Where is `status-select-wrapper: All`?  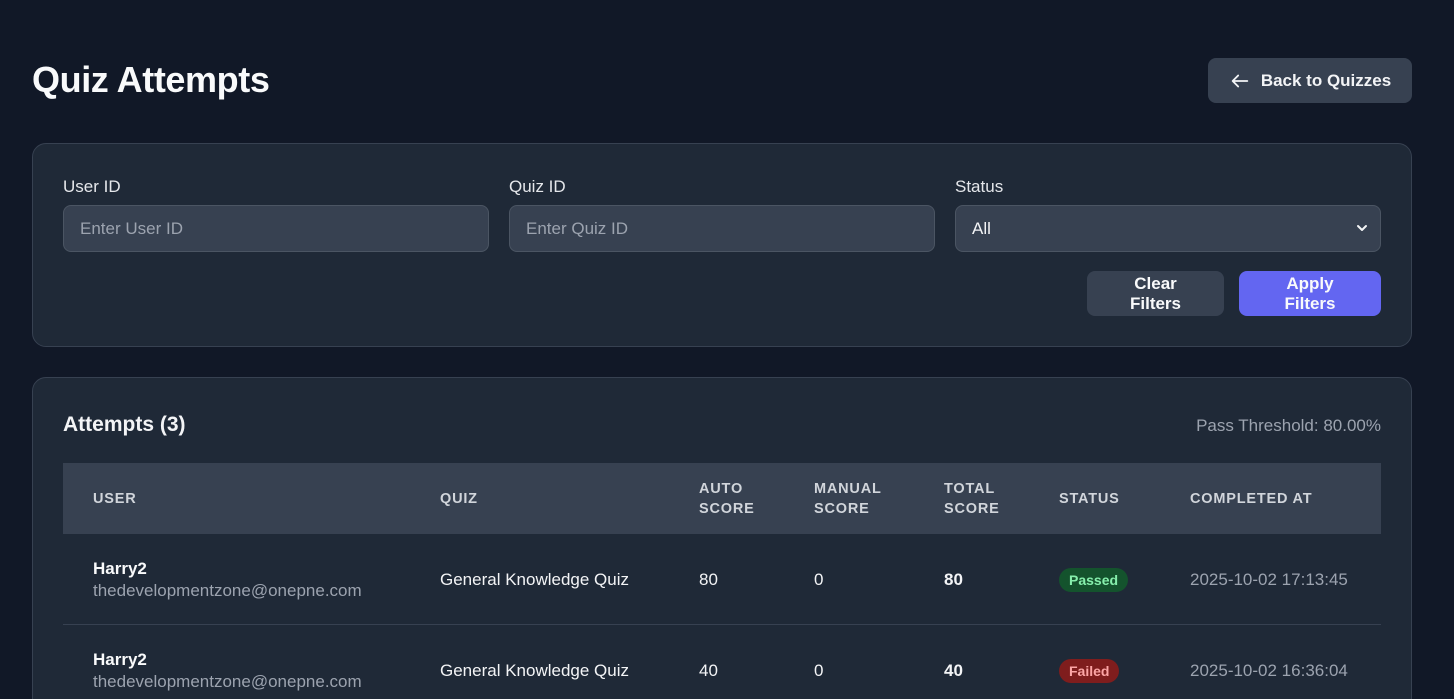 status-select-wrapper: All is located at coordinates (1168, 228).